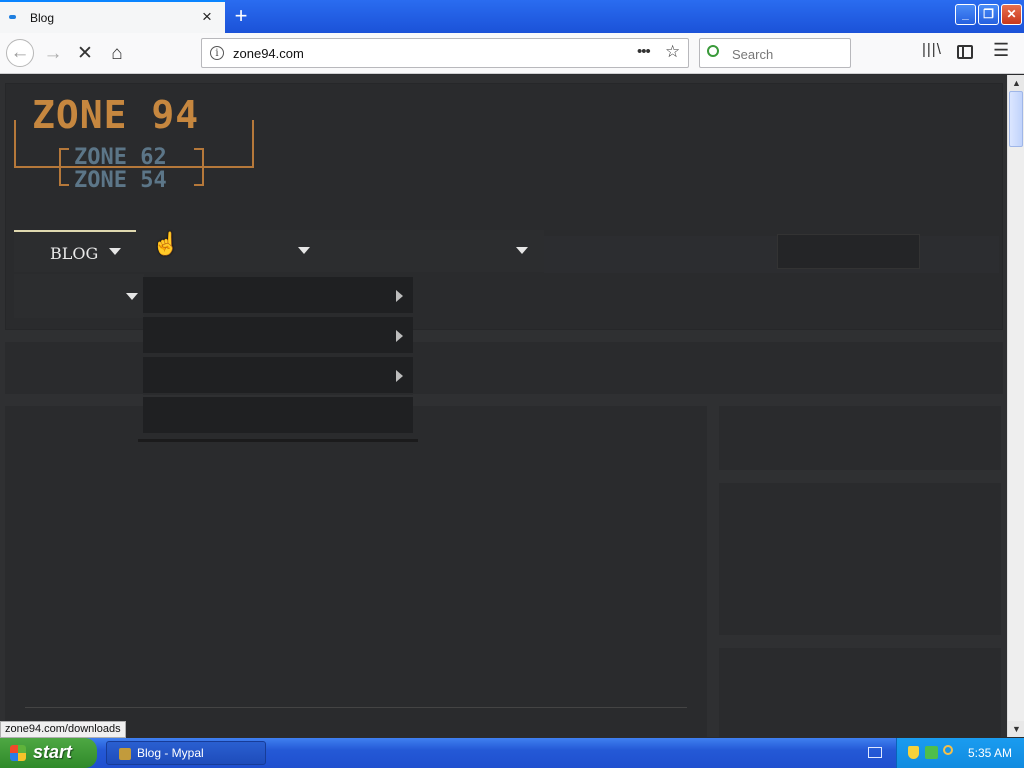  What do you see at coordinates (512, 753) in the screenshot?
I see `taskbar: start Blog - Mypal 5:35 AM` at bounding box center [512, 753].